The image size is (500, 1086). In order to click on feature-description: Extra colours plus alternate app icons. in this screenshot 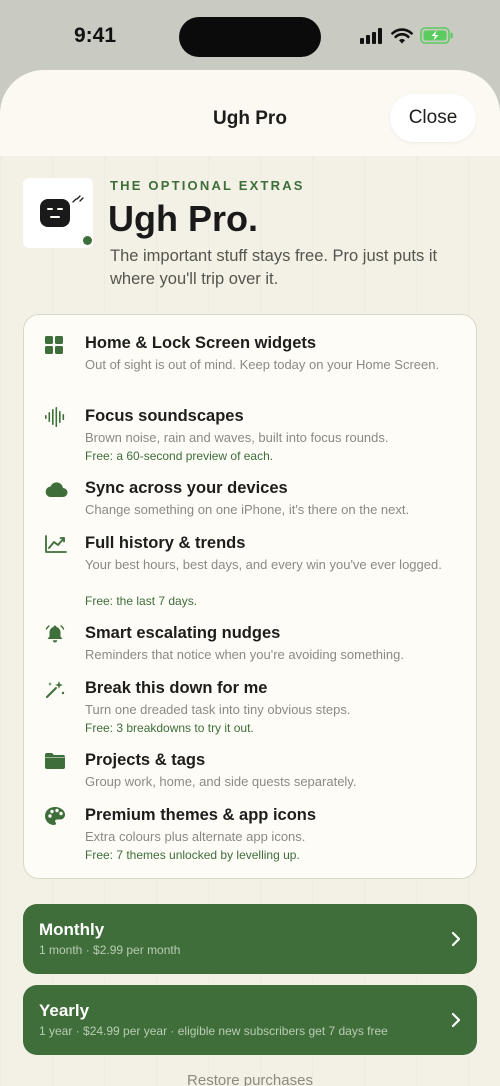, I will do `click(195, 836)`.